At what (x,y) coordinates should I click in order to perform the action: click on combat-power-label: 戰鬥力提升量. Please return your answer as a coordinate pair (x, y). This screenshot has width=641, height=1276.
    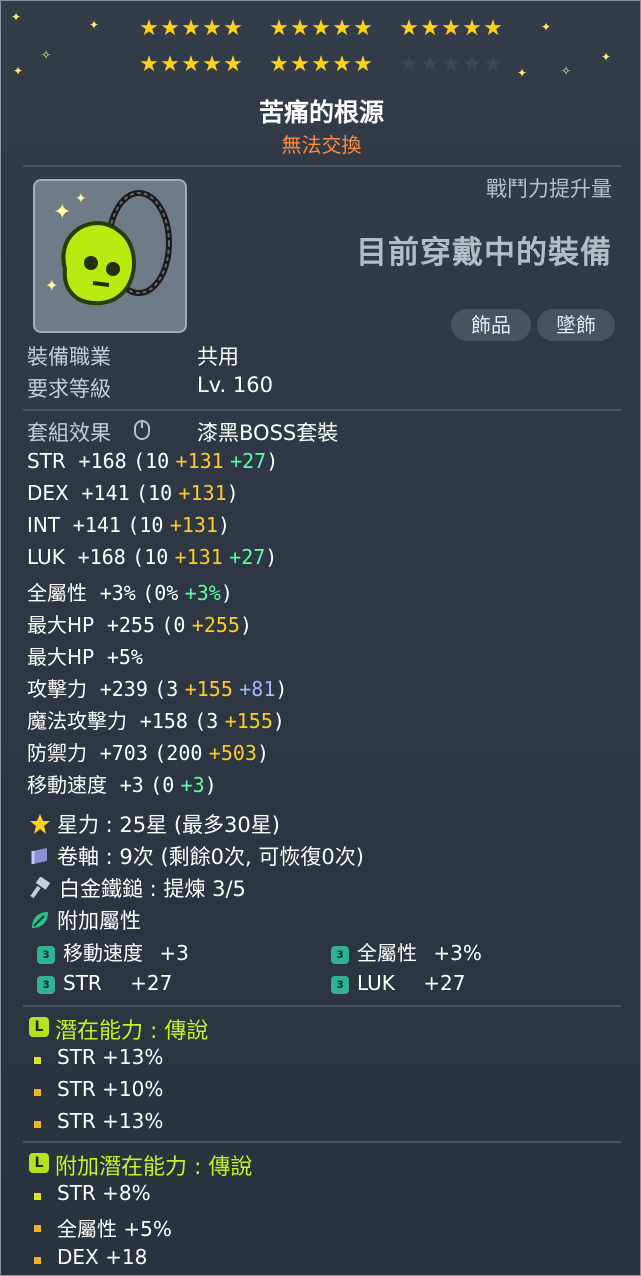
    Looking at the image, I should click on (549, 189).